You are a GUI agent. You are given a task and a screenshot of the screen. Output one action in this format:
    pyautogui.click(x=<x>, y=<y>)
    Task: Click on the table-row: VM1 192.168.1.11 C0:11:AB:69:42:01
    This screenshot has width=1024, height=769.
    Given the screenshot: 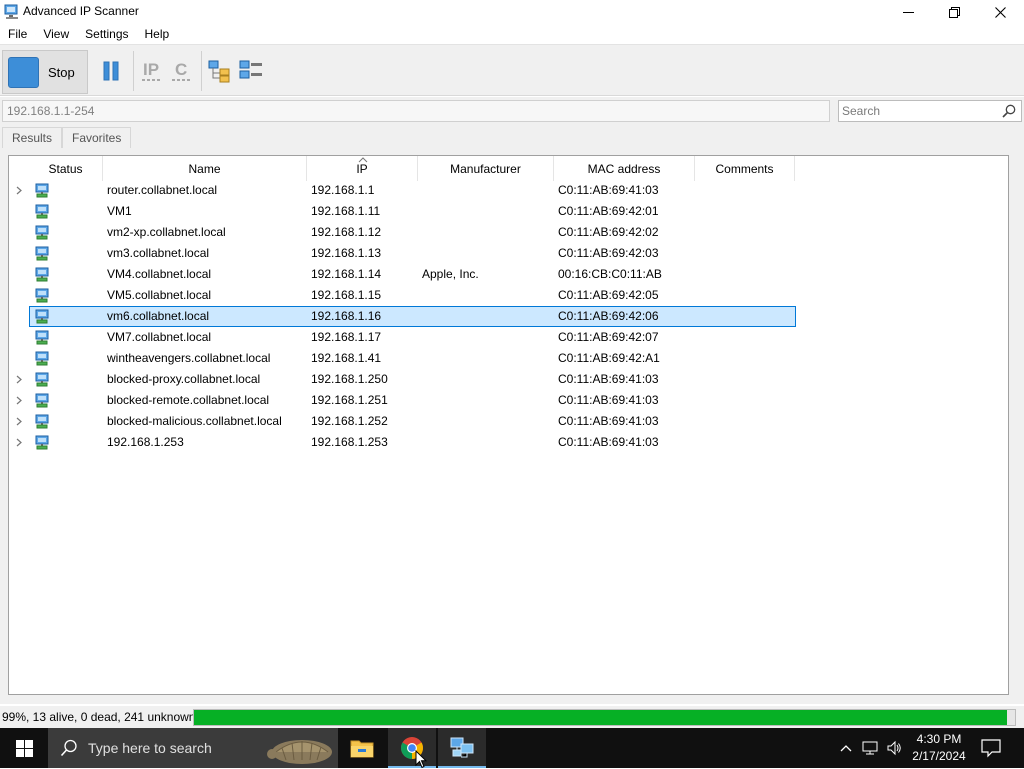 What is the action you would take?
    pyautogui.click(x=504, y=211)
    